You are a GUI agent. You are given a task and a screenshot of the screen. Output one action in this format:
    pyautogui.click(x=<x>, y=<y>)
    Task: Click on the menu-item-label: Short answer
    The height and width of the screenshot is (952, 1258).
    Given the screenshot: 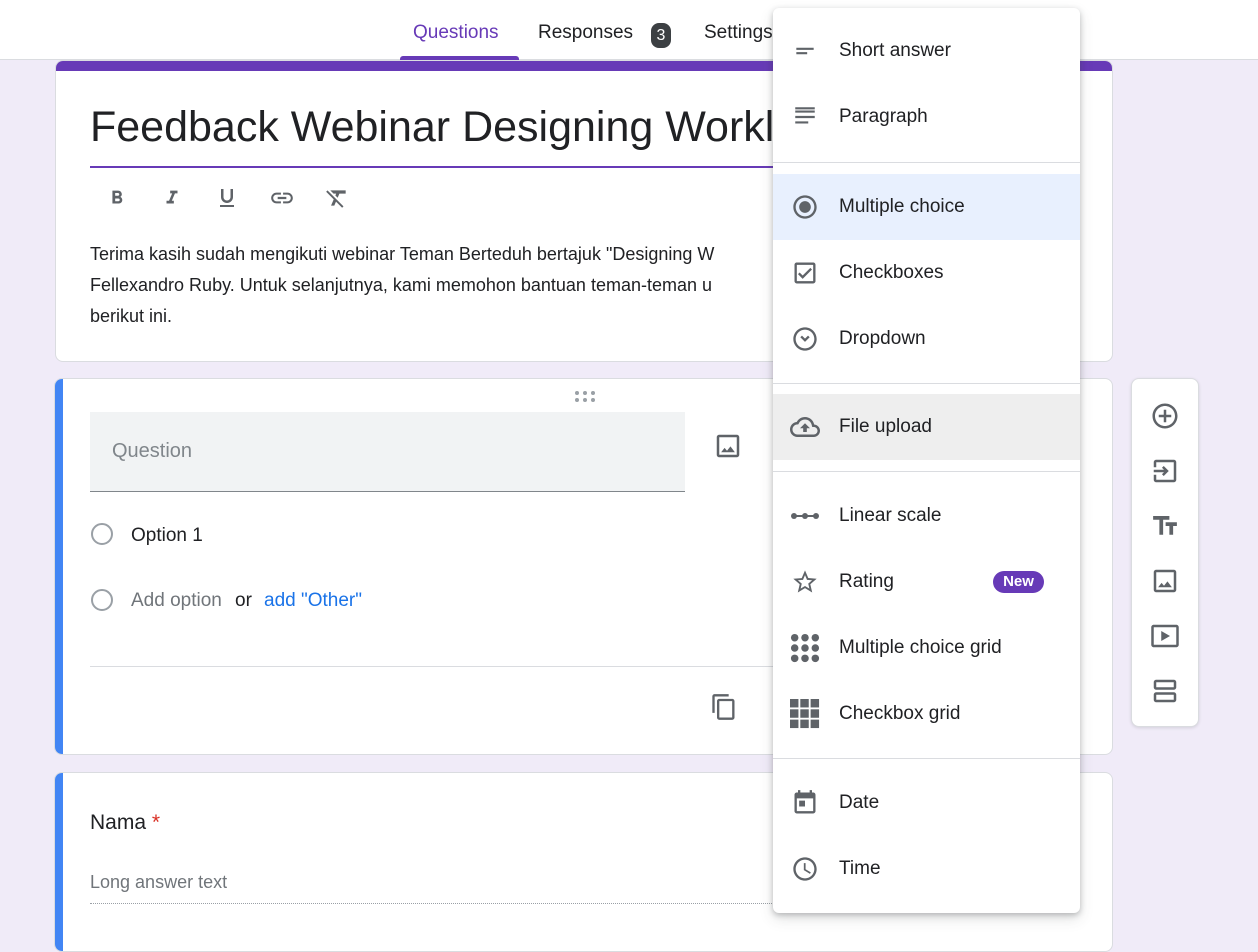 What is the action you would take?
    pyautogui.click(x=895, y=50)
    